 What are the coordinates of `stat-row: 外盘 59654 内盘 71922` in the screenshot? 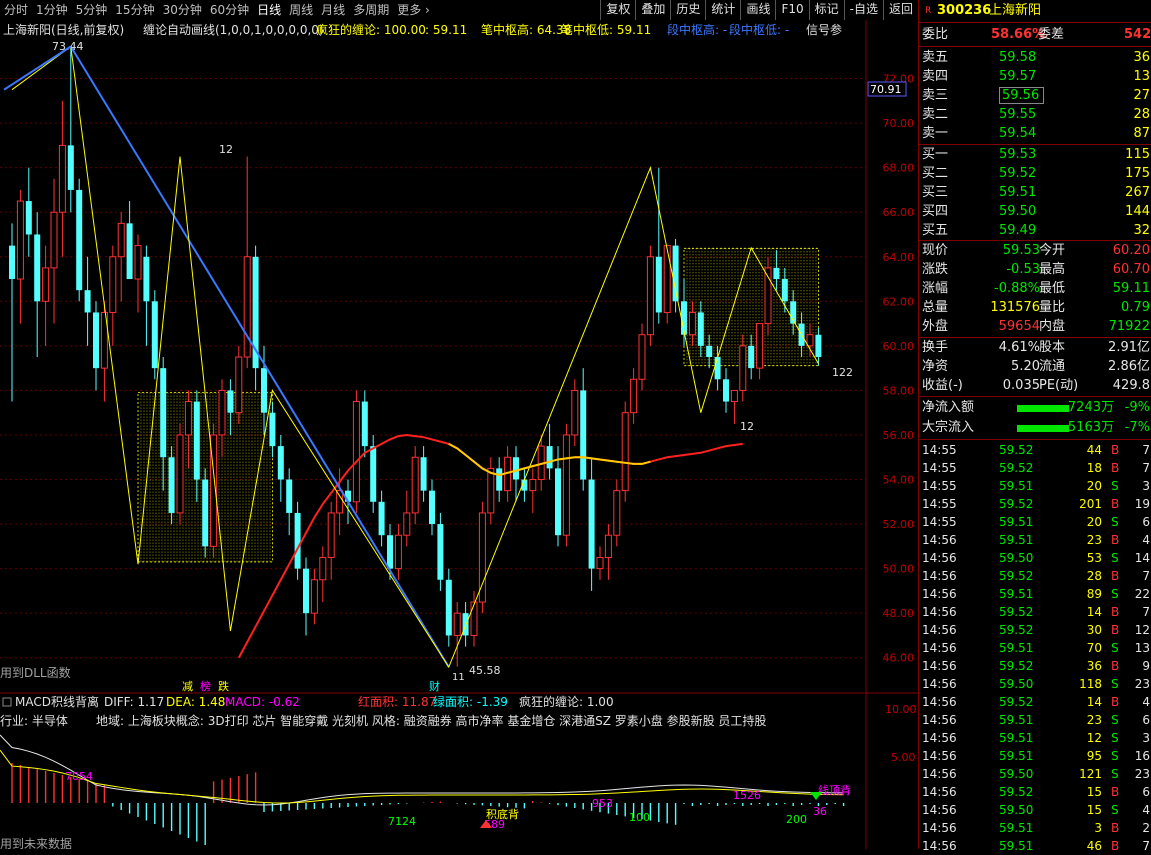 It's located at (1035, 327).